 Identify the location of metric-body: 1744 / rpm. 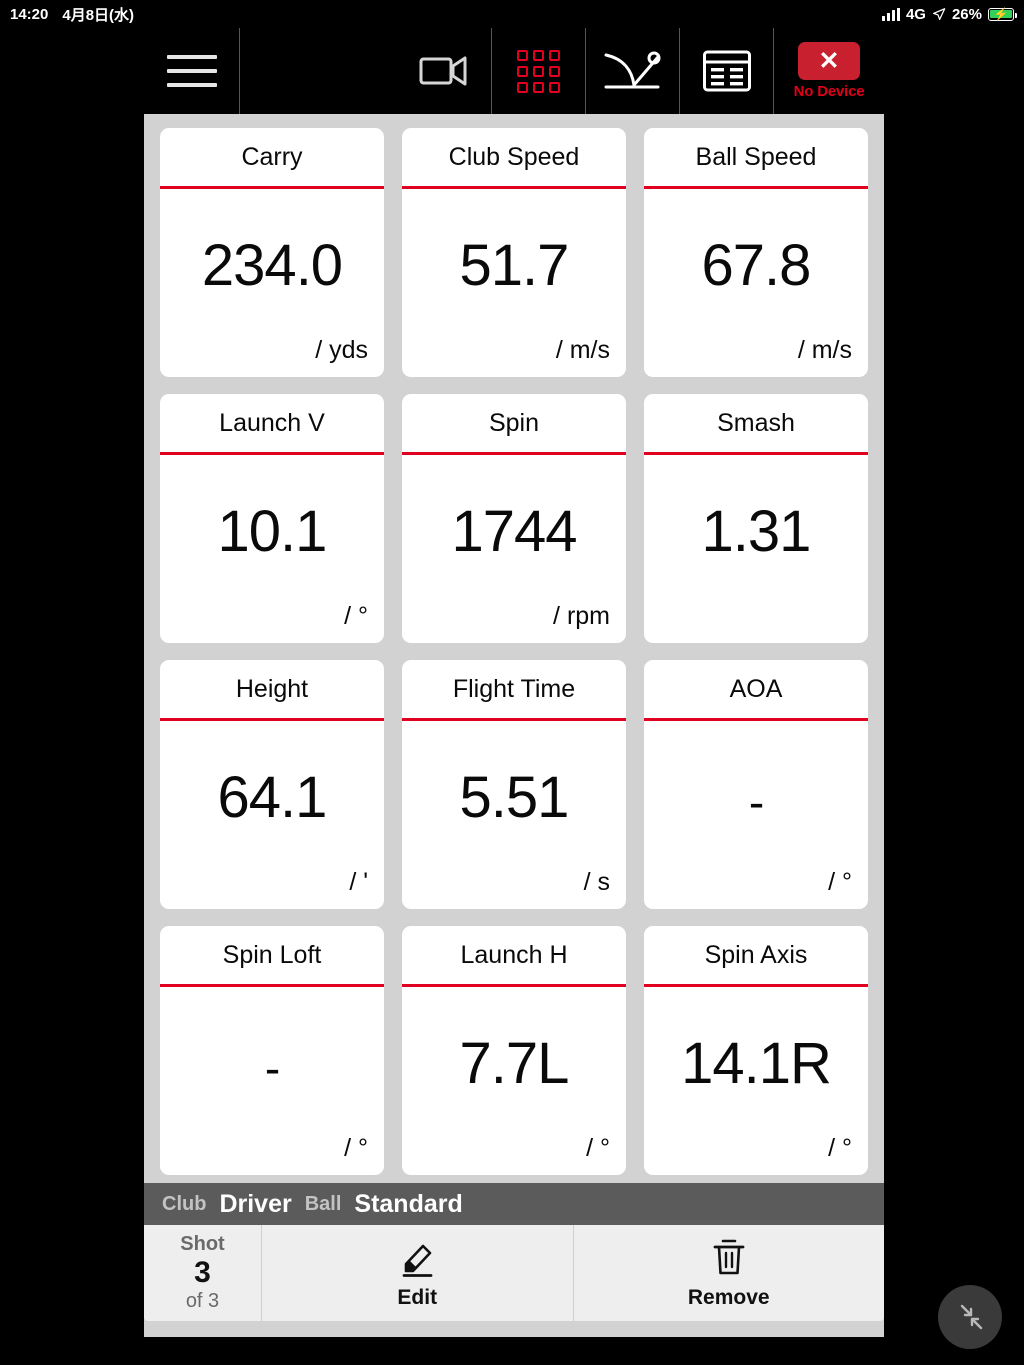
(514, 549).